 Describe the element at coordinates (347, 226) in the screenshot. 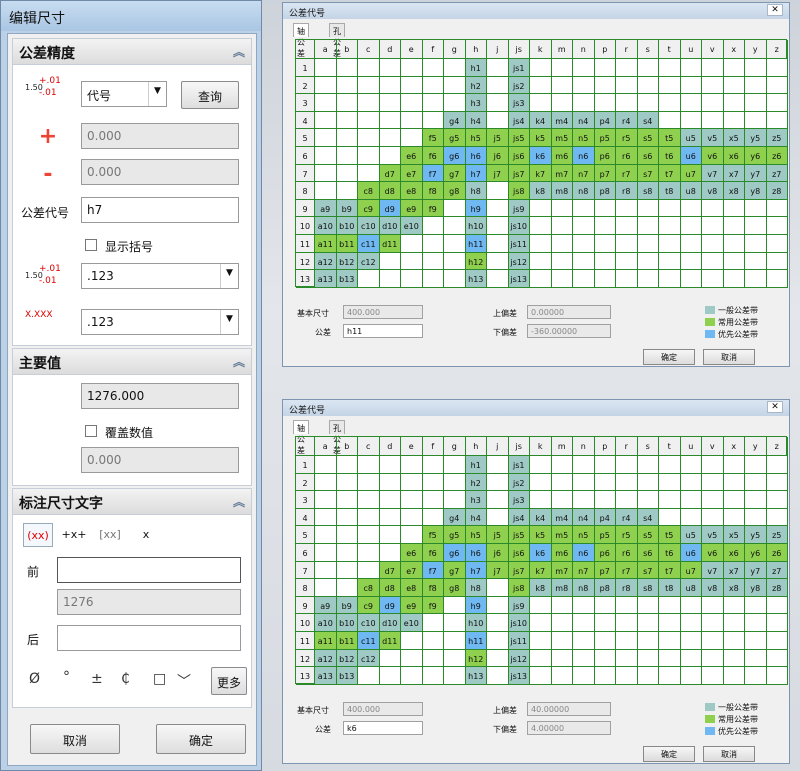

I see `tolerance-cell: b10` at that location.